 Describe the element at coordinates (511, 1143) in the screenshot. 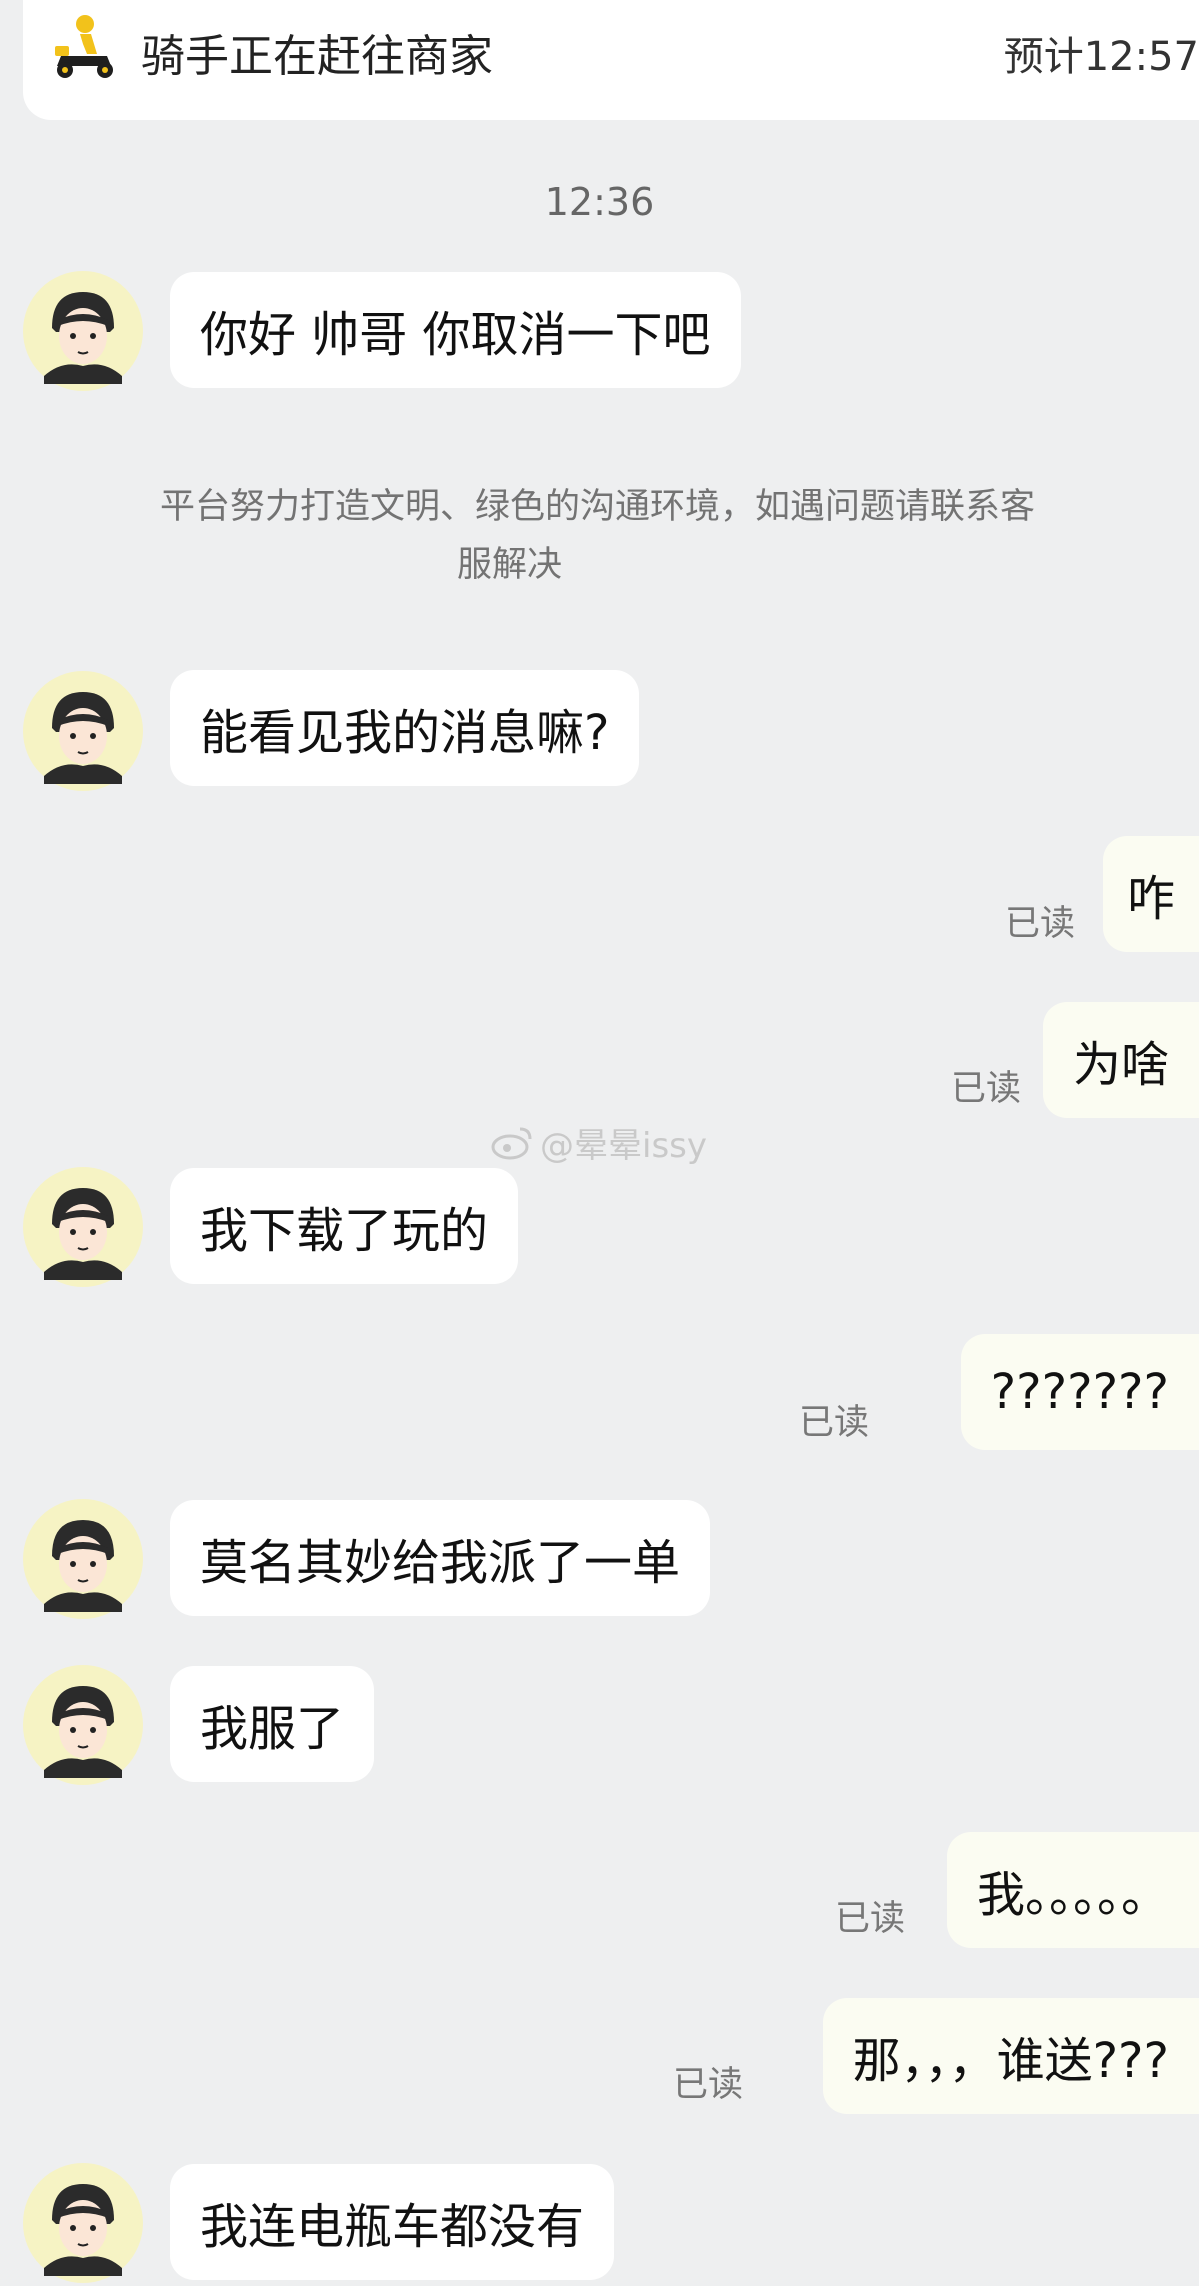

I see `weibo-logo-icon` at that location.